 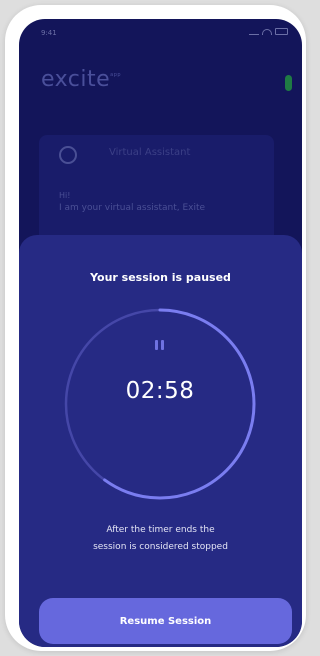 I want to click on timer-value: 02:58, so click(x=160, y=391).